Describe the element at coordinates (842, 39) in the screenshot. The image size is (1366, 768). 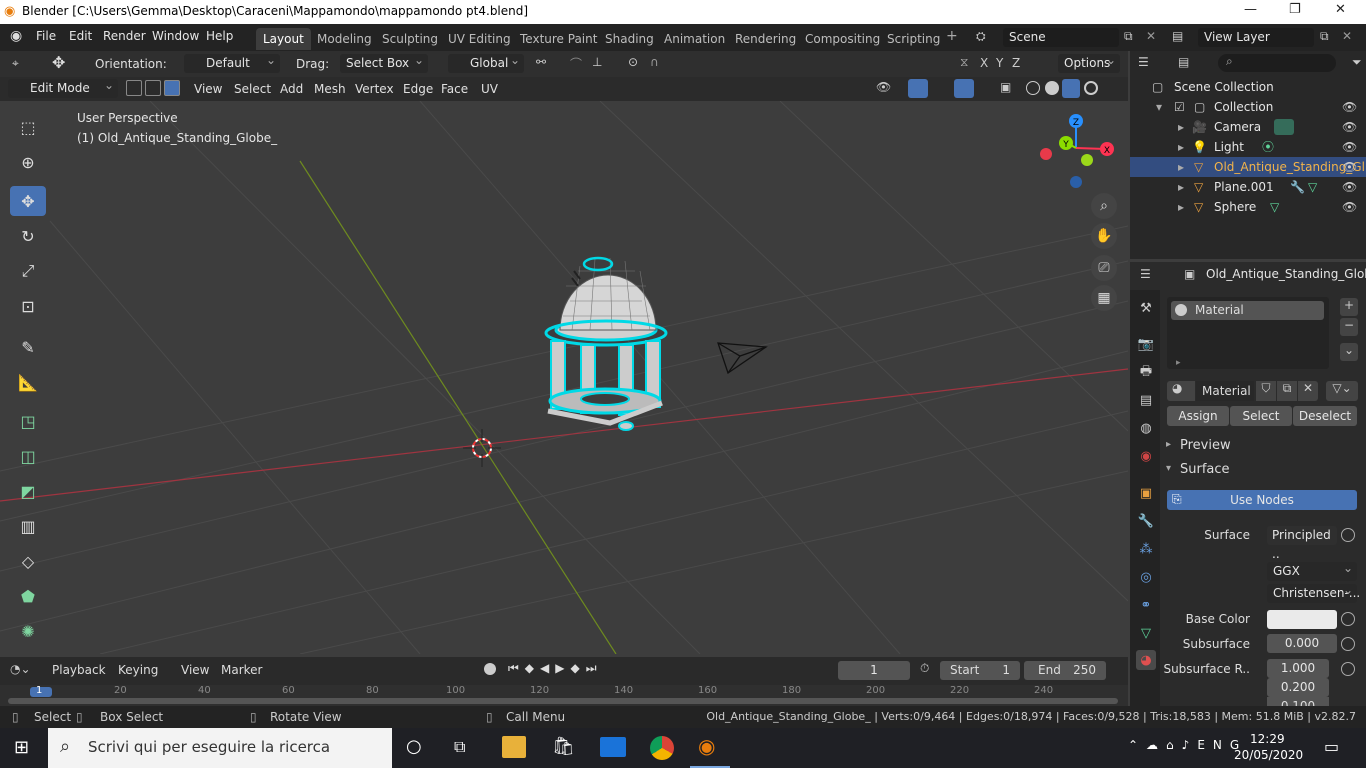
I see `tab-compositing: Compositing` at that location.